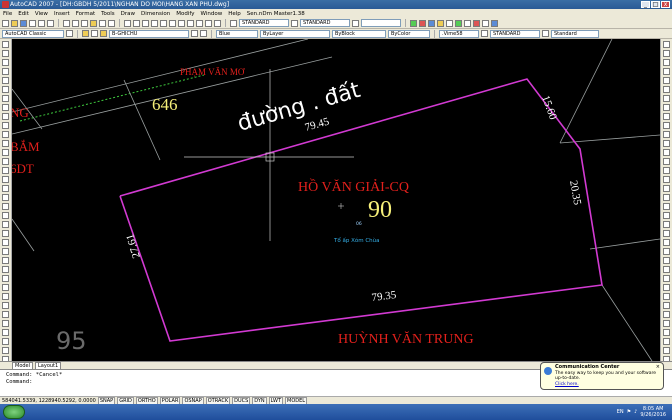 This screenshot has width=672, height=420. I want to click on chamfer-icon, so click(666, 170).